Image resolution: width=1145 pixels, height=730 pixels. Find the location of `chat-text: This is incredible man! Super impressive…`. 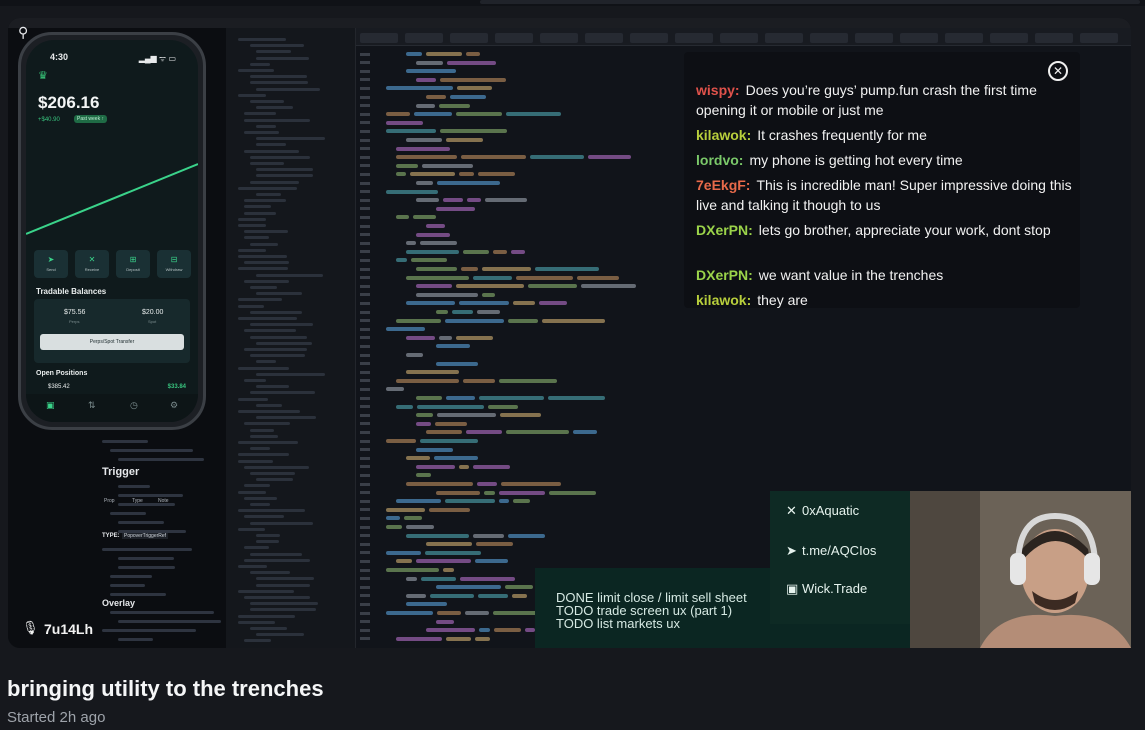

chat-text: This is incredible man! Super impressive… is located at coordinates (884, 195).